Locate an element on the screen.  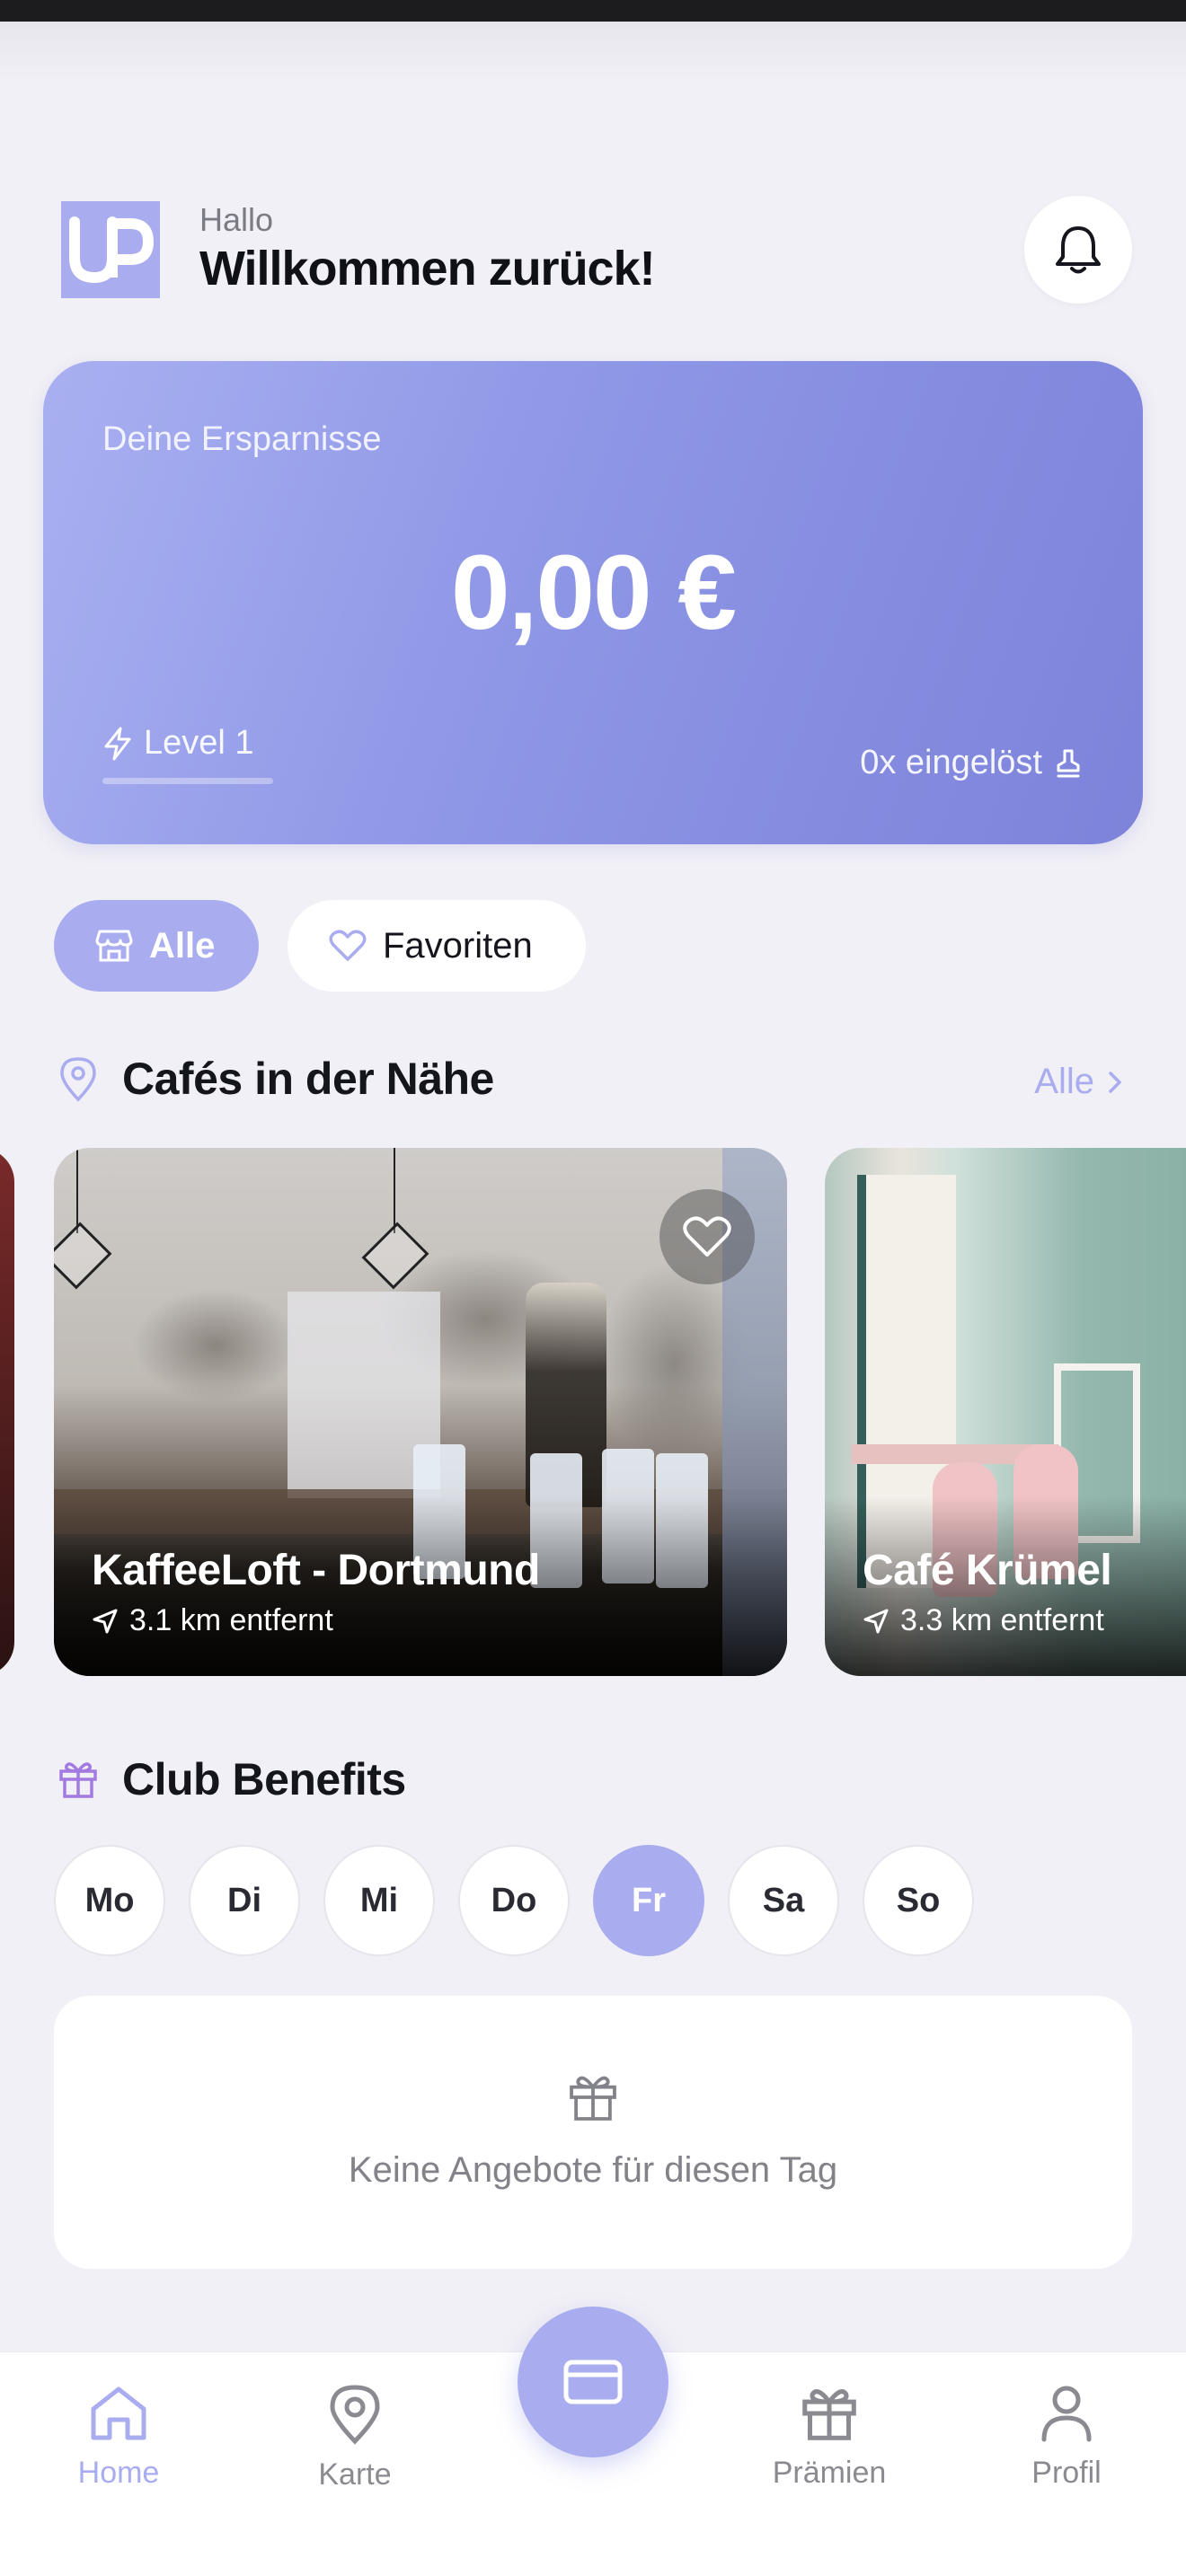
filter-all-button: Alle is located at coordinates (156, 946).